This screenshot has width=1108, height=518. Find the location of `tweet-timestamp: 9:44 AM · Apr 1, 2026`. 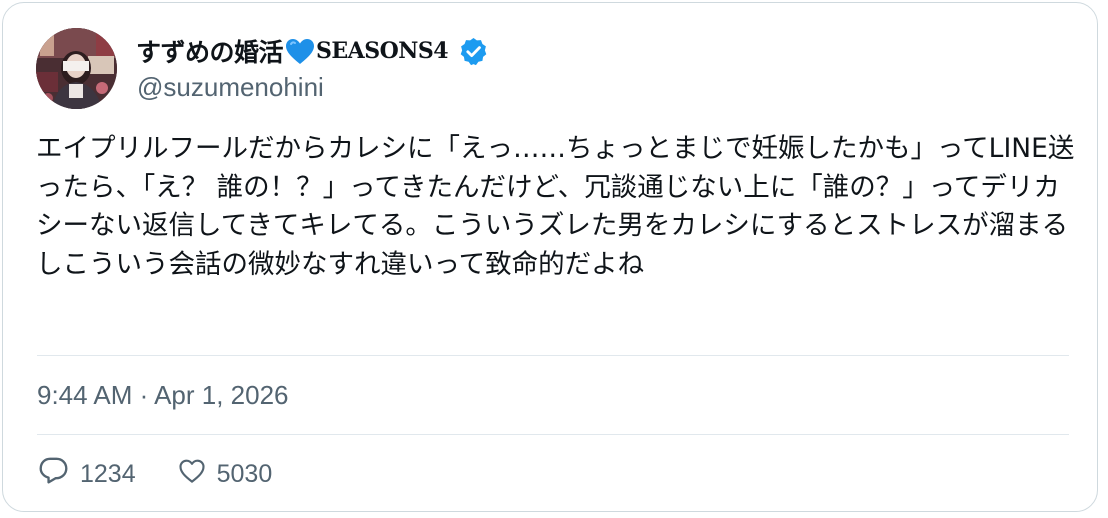

tweet-timestamp: 9:44 AM · Apr 1, 2026 is located at coordinates (163, 395).